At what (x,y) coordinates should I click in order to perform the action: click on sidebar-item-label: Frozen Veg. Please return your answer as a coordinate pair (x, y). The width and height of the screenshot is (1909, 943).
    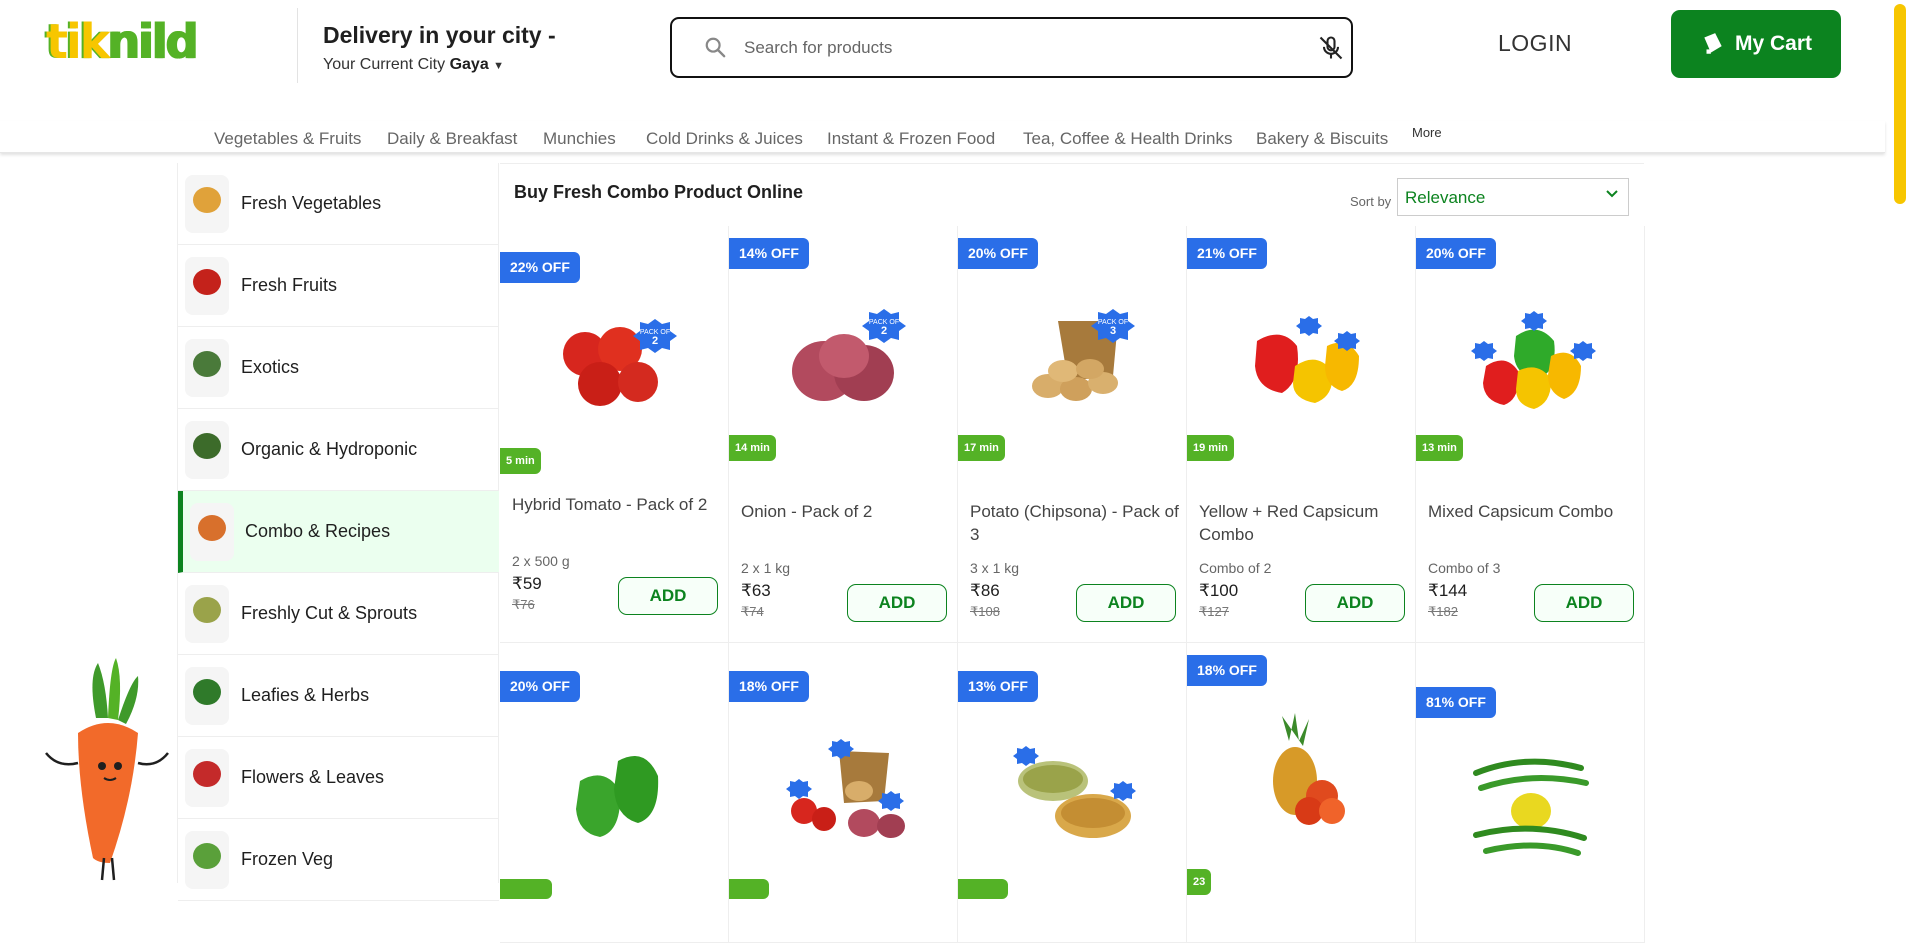
    Looking at the image, I should click on (287, 859).